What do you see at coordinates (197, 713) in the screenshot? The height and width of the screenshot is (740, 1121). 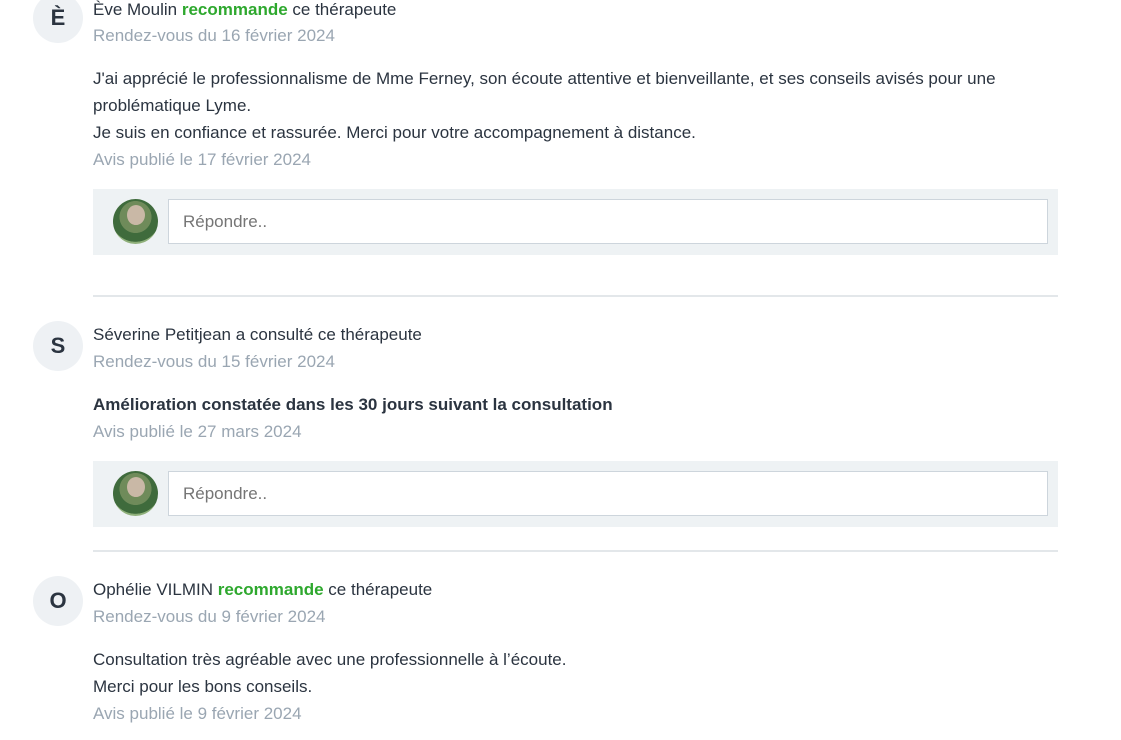 I see `published-date: Avis publié le 9 février 2024` at bounding box center [197, 713].